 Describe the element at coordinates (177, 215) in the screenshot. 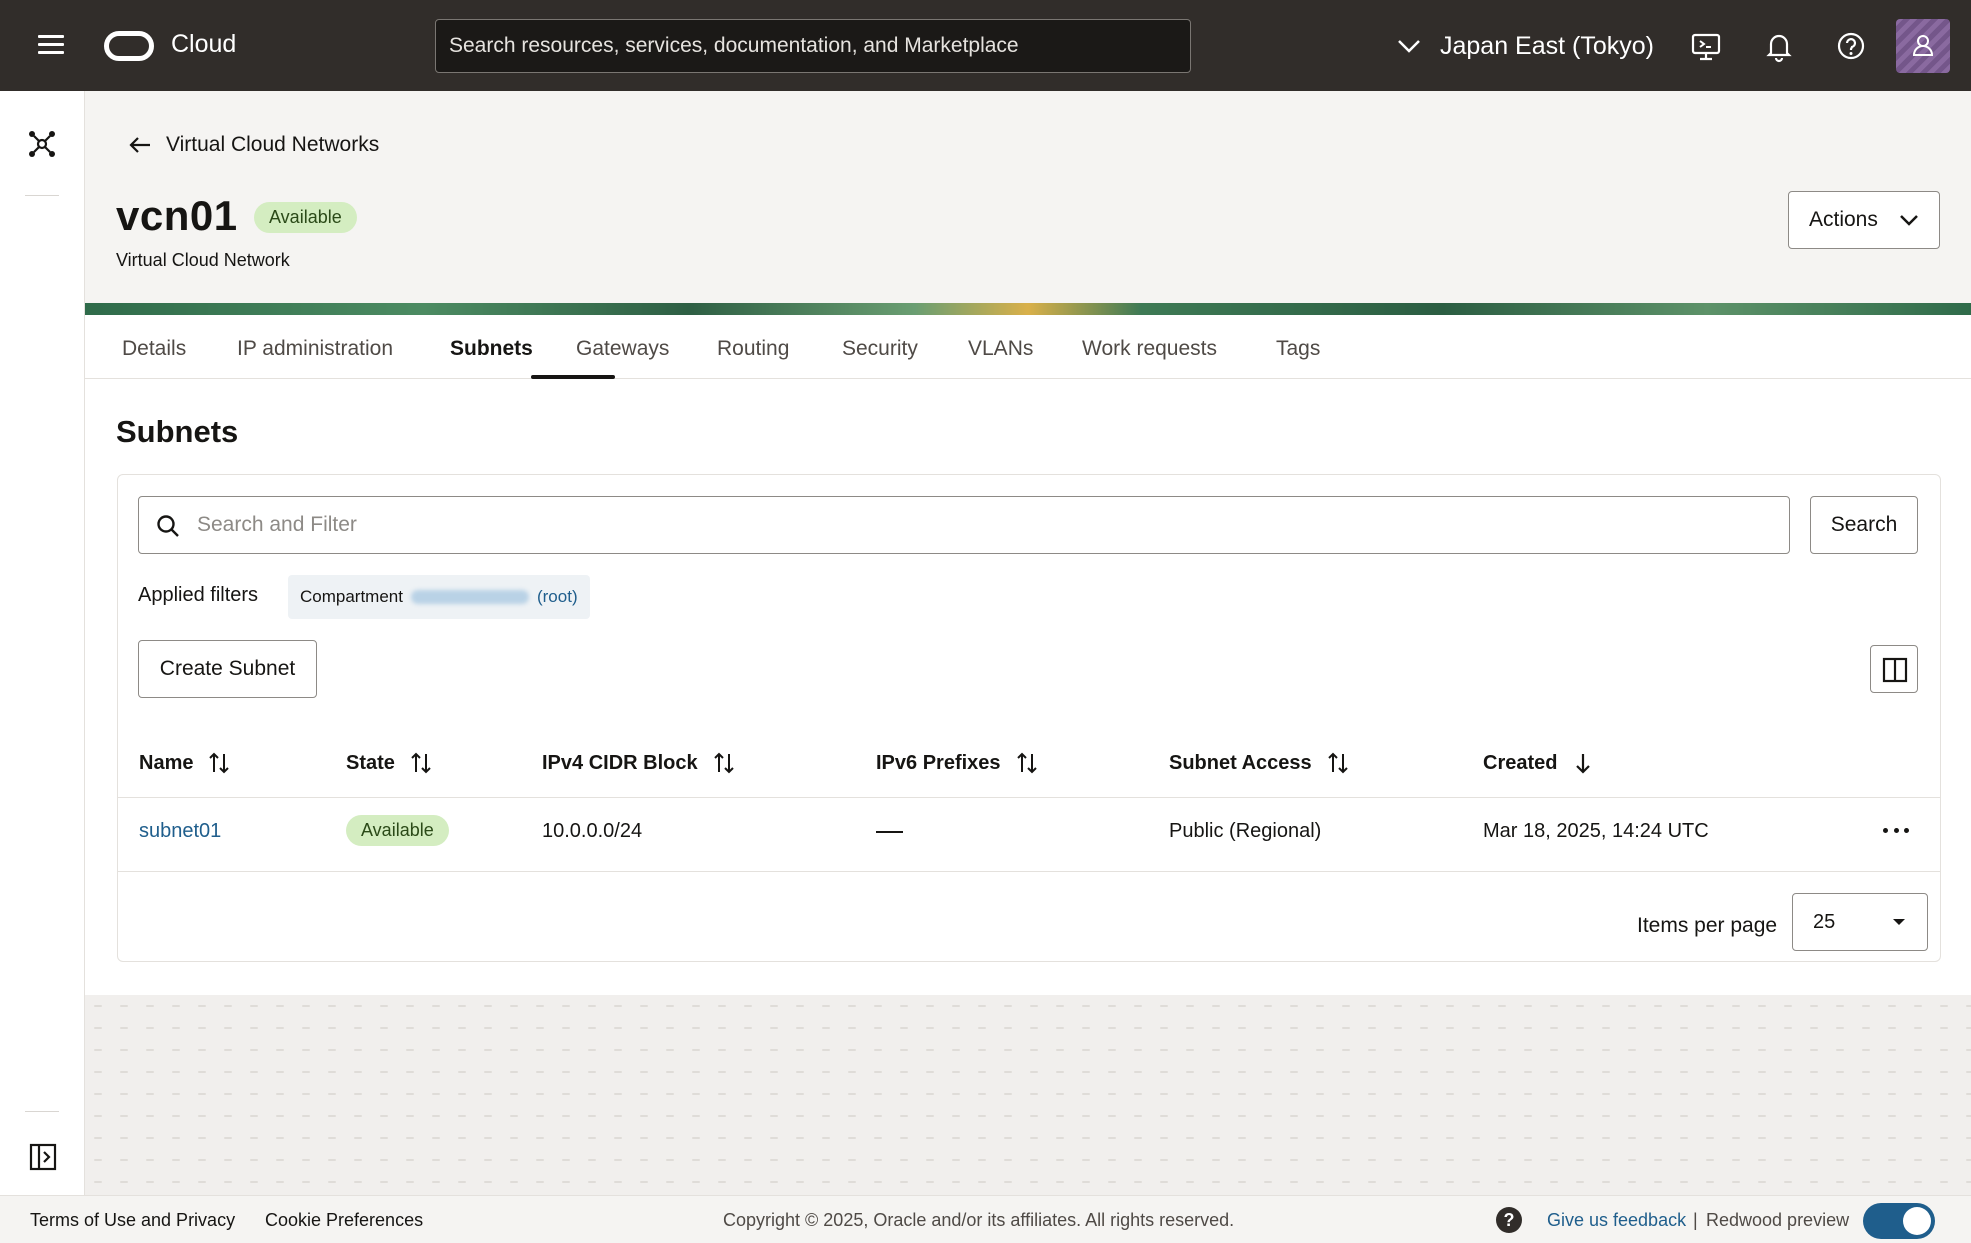

I see `page-title: vcn01` at that location.